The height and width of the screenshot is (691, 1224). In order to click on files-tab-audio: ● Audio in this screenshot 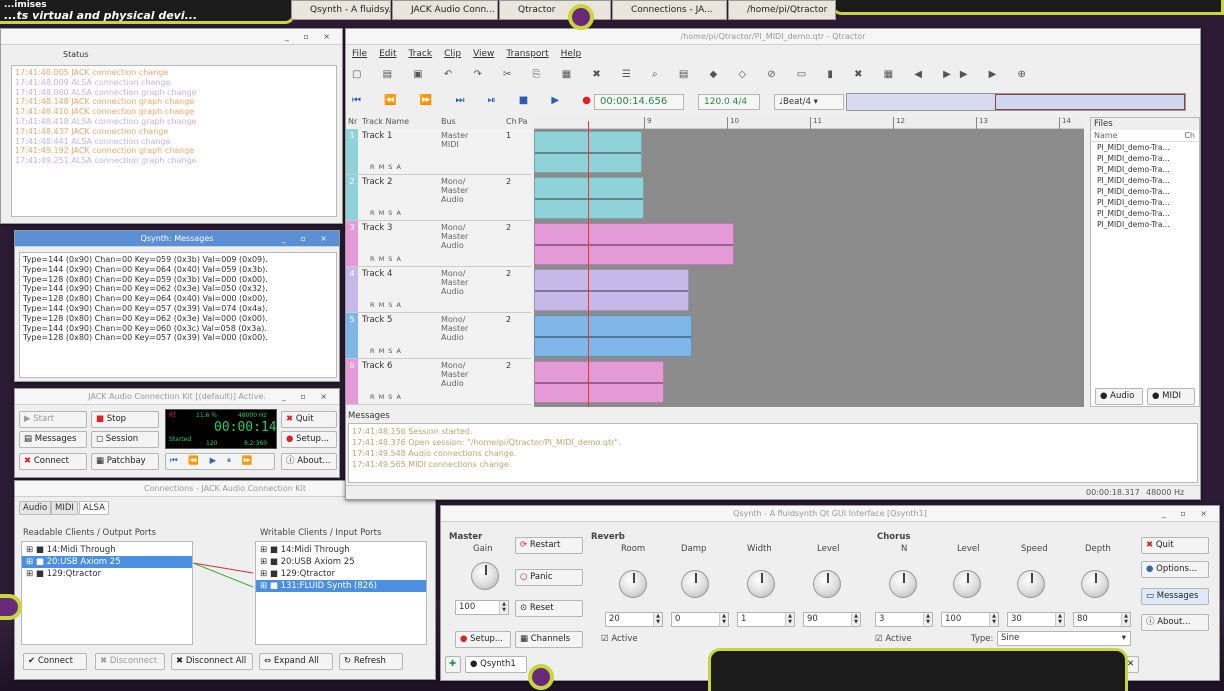, I will do `click(1119, 396)`.